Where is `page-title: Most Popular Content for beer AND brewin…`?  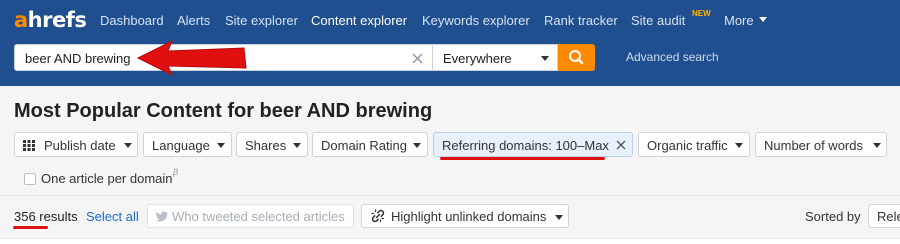 page-title: Most Popular Content for beer AND brewin… is located at coordinates (223, 111).